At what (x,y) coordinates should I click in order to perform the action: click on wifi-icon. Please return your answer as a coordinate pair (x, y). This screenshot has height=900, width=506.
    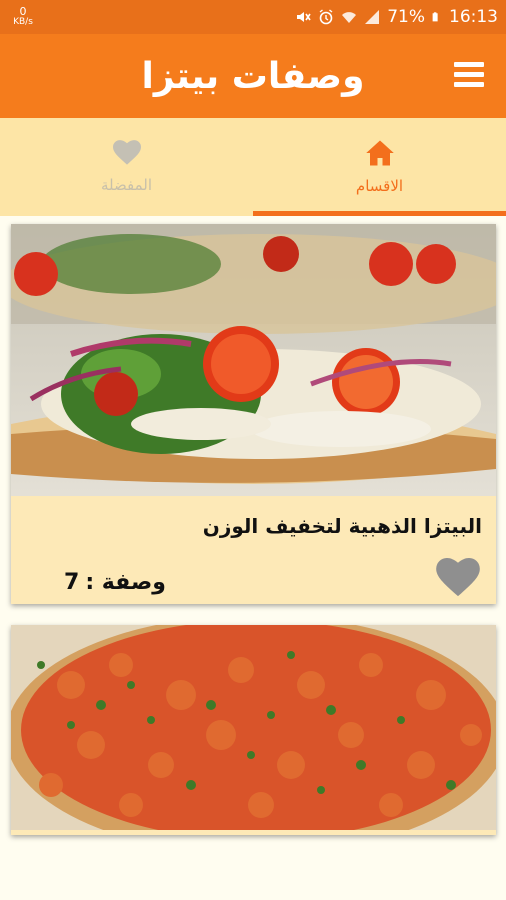
    Looking at the image, I should click on (349, 17).